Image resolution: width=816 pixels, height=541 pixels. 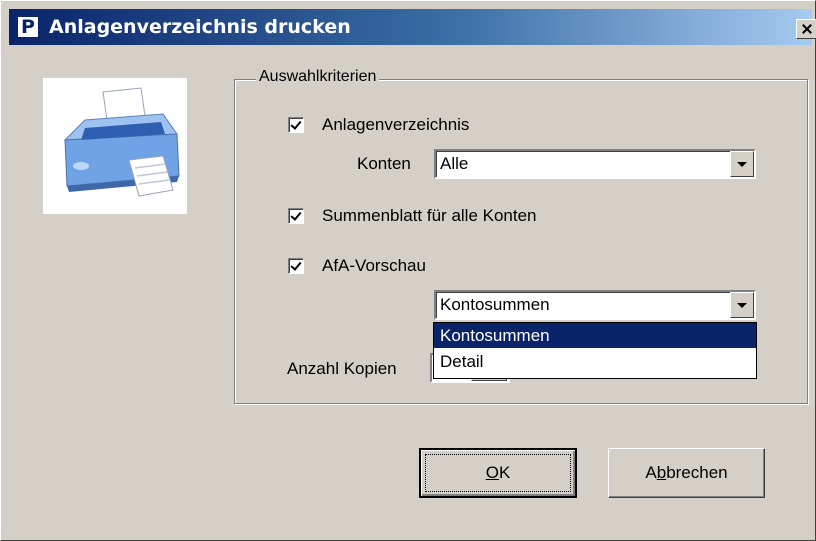 What do you see at coordinates (384, 163) in the screenshot?
I see `konten-label: Konten` at bounding box center [384, 163].